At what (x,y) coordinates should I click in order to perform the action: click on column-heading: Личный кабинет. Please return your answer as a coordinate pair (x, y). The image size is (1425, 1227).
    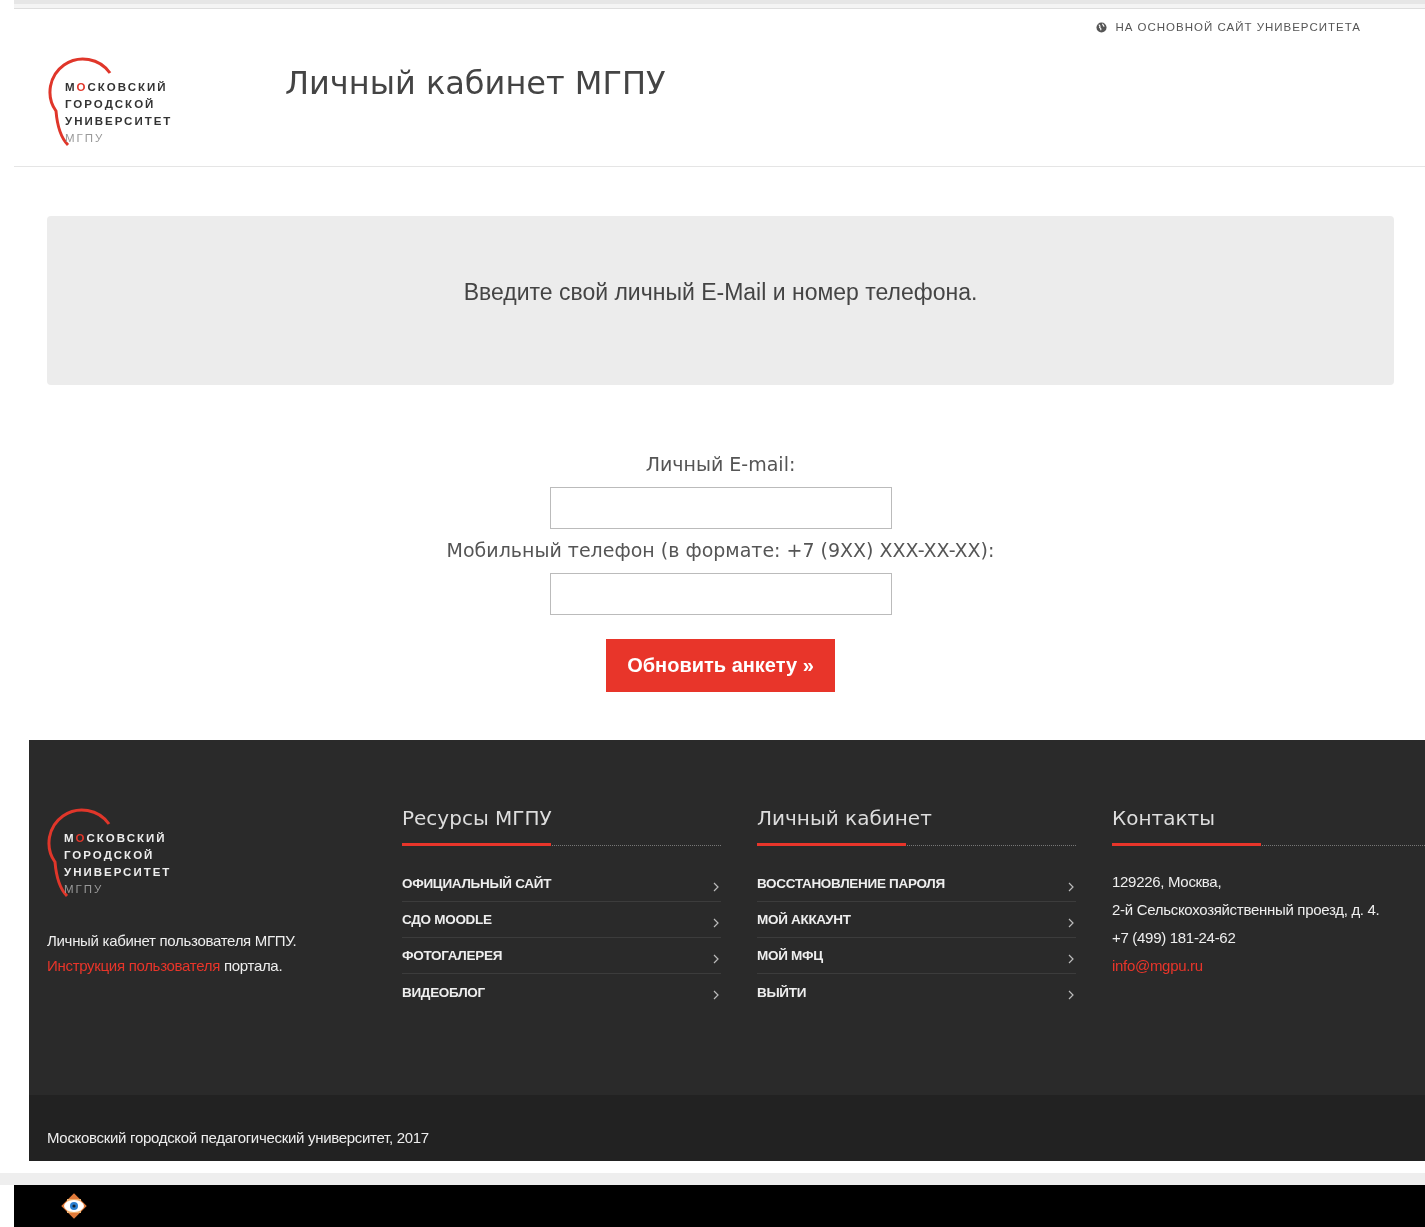
    Looking at the image, I should click on (845, 818).